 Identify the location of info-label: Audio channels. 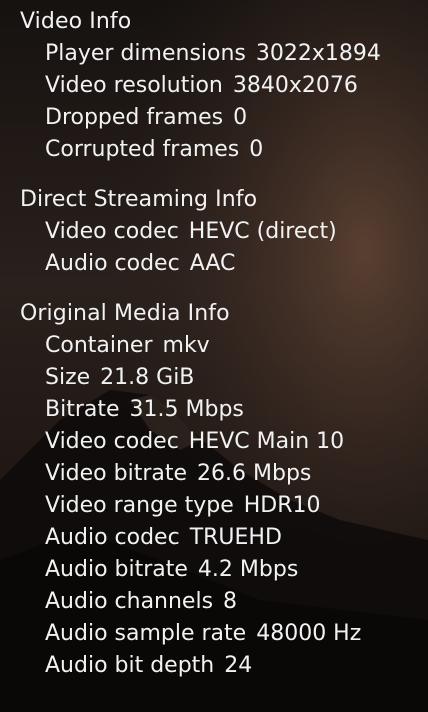
(129, 601).